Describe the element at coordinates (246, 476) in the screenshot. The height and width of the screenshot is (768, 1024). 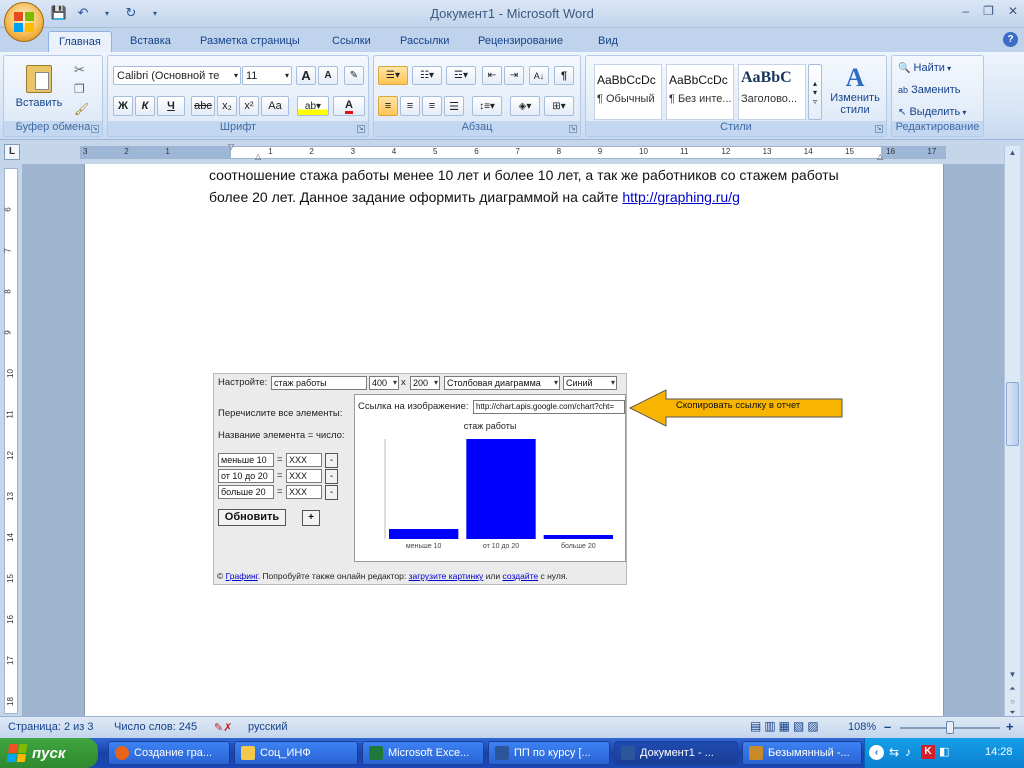
I see `item-name-input: от 10 до 20` at that location.